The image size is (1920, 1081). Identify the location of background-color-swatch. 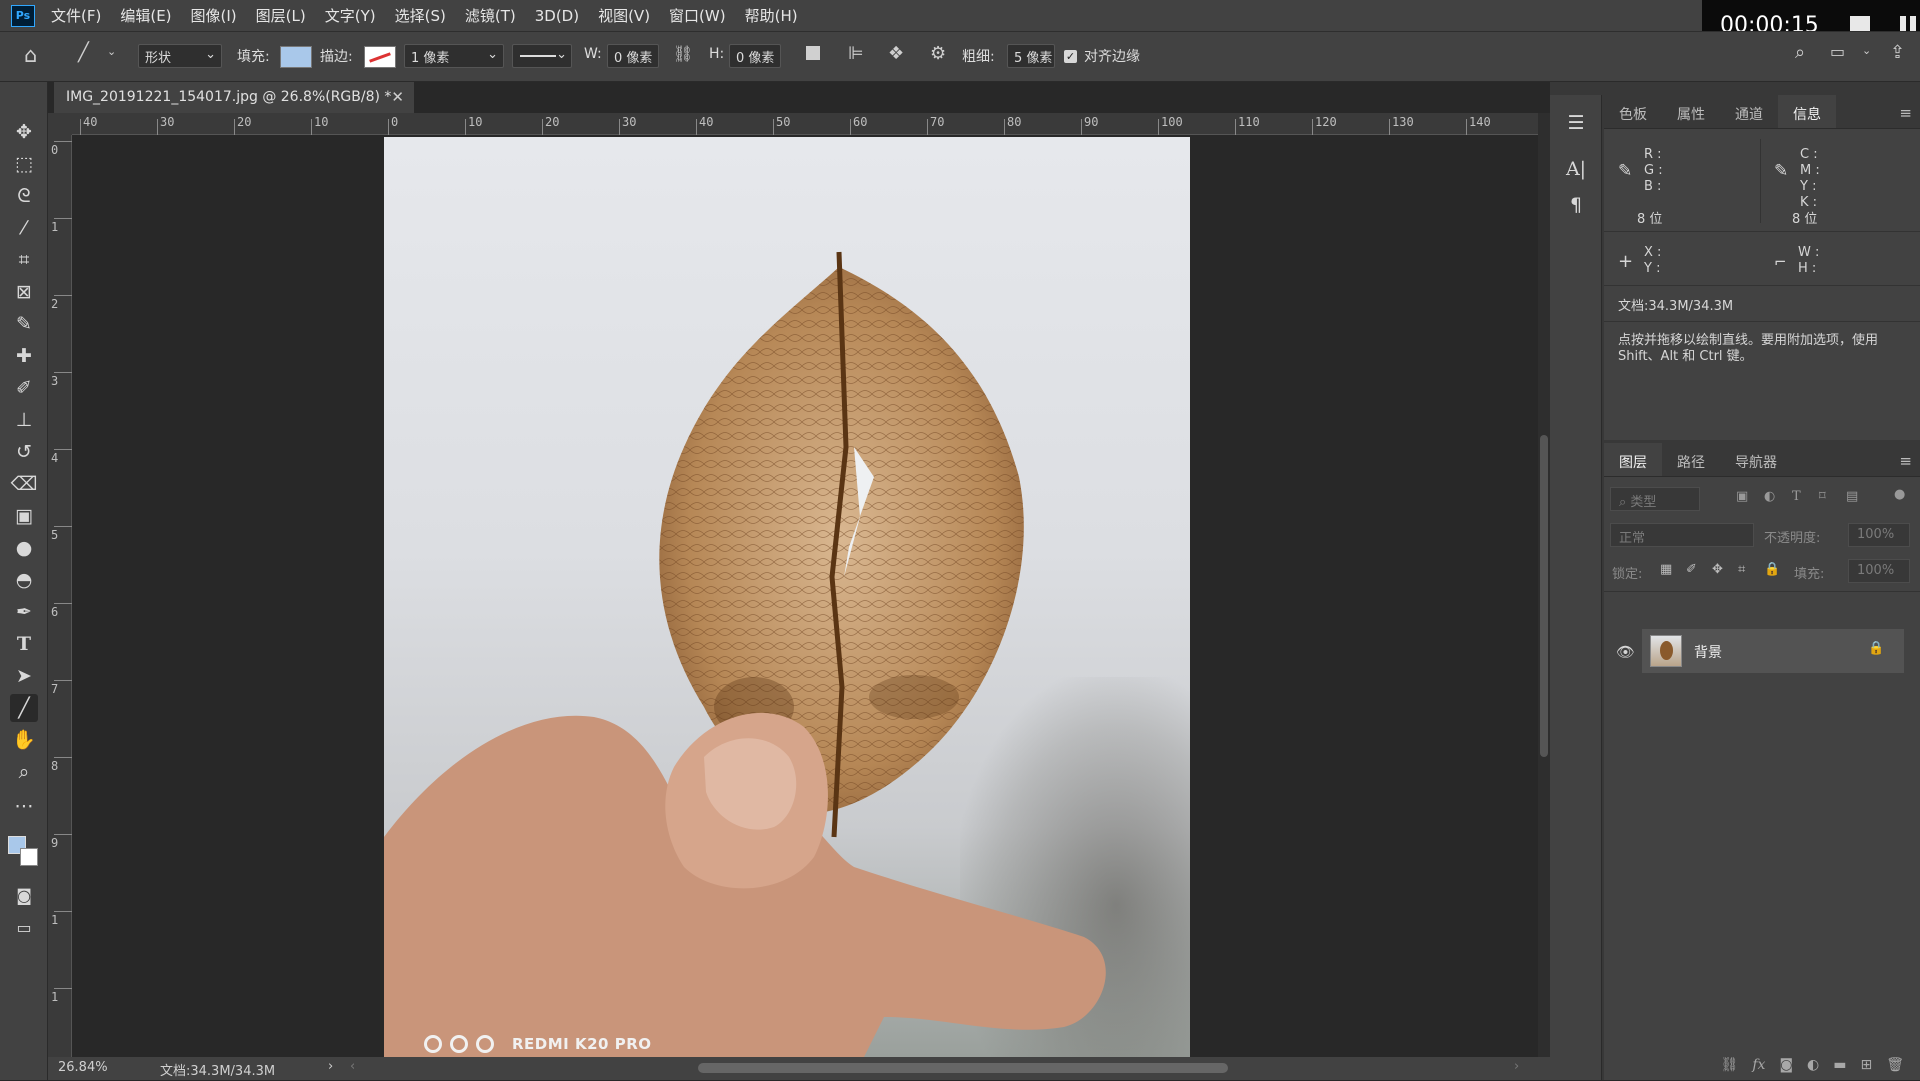
(29, 857).